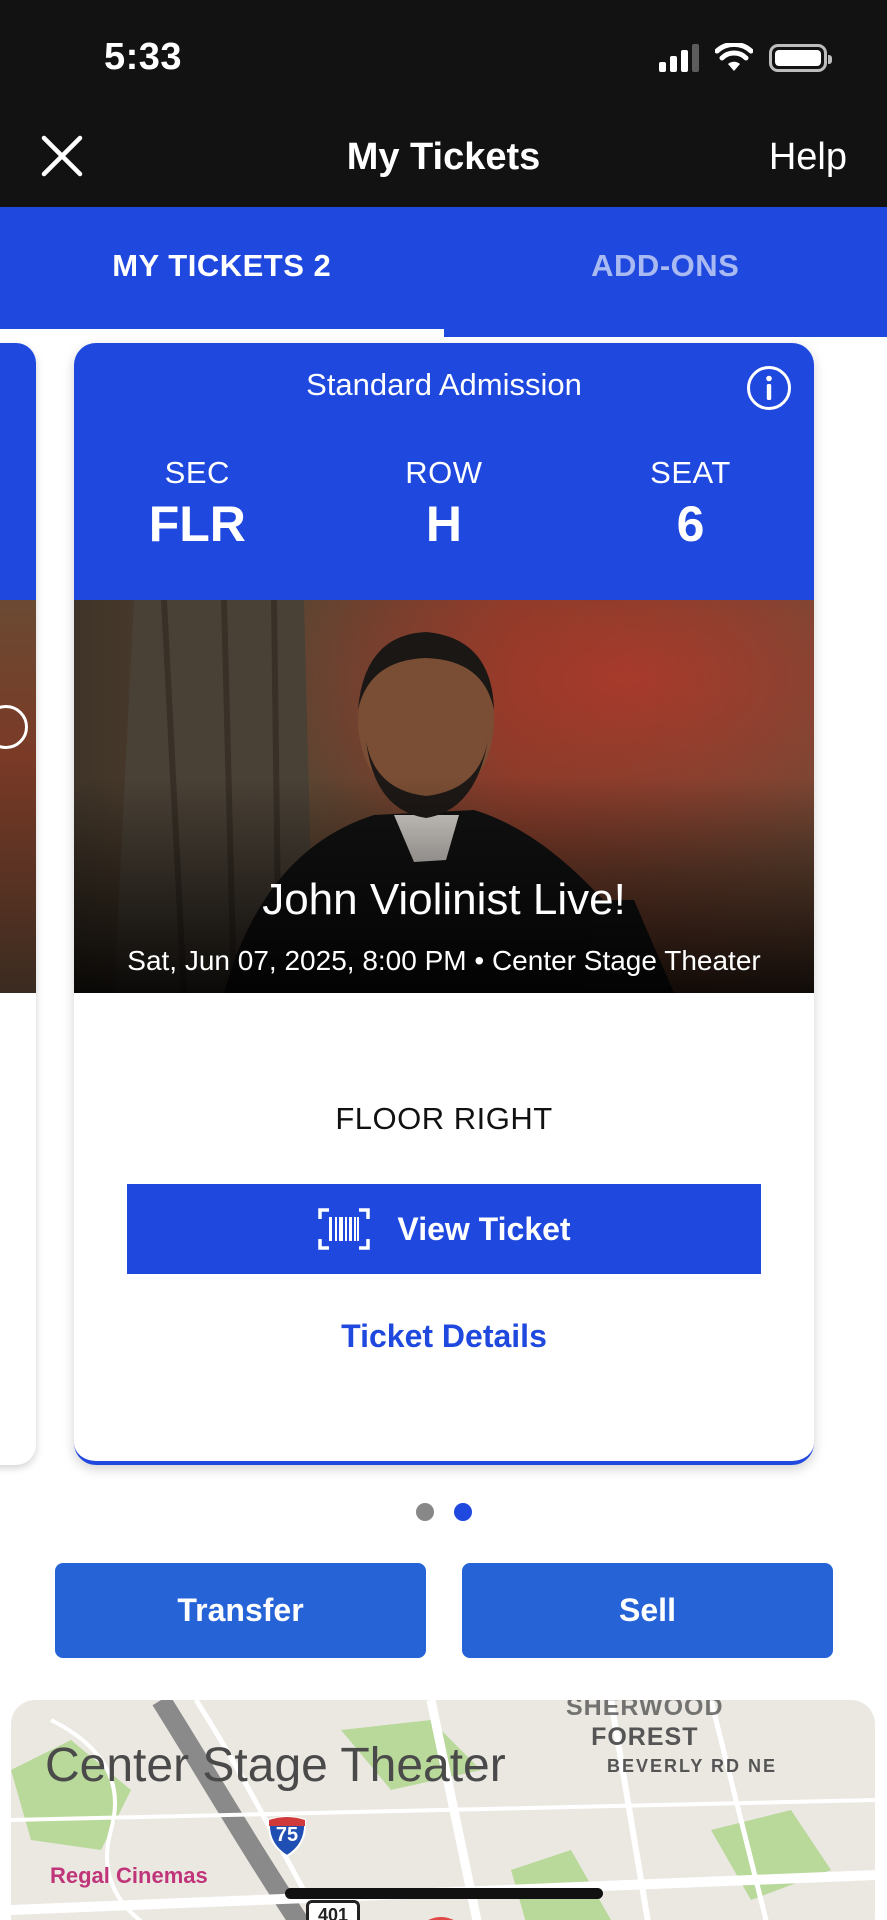 This screenshot has width=887, height=1920. What do you see at coordinates (808, 157) in the screenshot?
I see `help-button: Help` at bounding box center [808, 157].